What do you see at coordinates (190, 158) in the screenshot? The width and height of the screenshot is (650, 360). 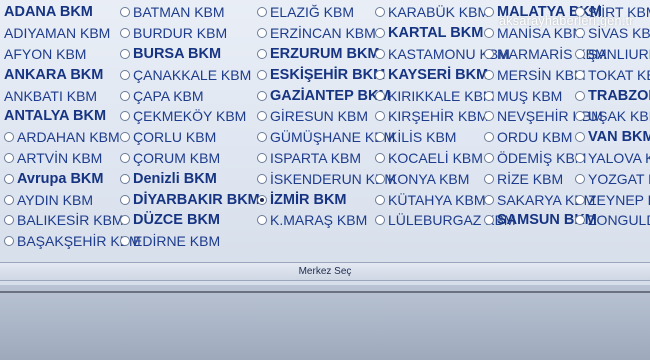 I see `center-option: ÇORUM KBM` at bounding box center [190, 158].